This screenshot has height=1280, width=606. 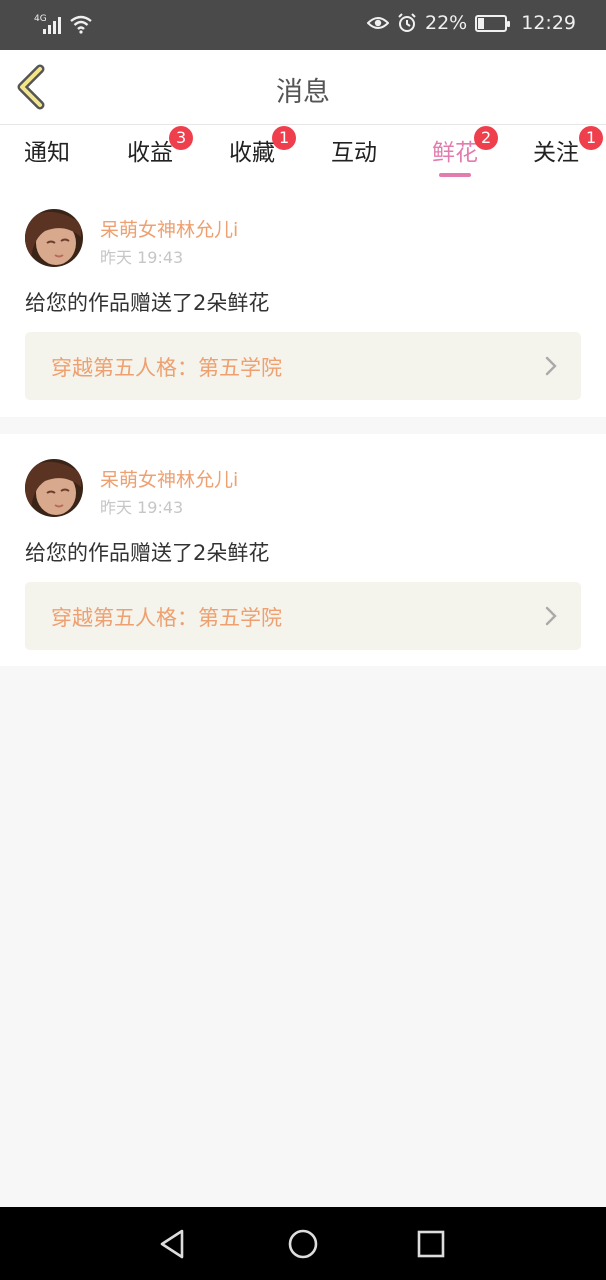 What do you see at coordinates (378, 23) in the screenshot?
I see `eye-icon` at bounding box center [378, 23].